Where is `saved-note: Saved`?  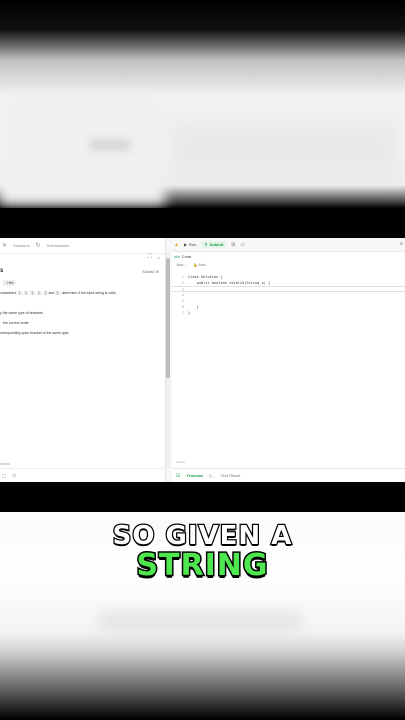
saved-note: Saved is located at coordinates (5, 464).